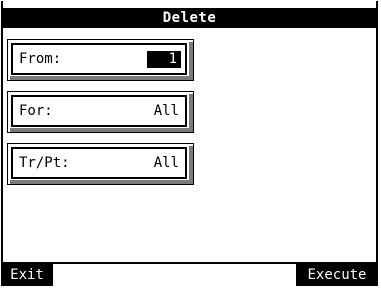 Image resolution: width=381 pixels, height=289 pixels. Describe the element at coordinates (189, 18) in the screenshot. I see `screen-title: Delete` at that location.